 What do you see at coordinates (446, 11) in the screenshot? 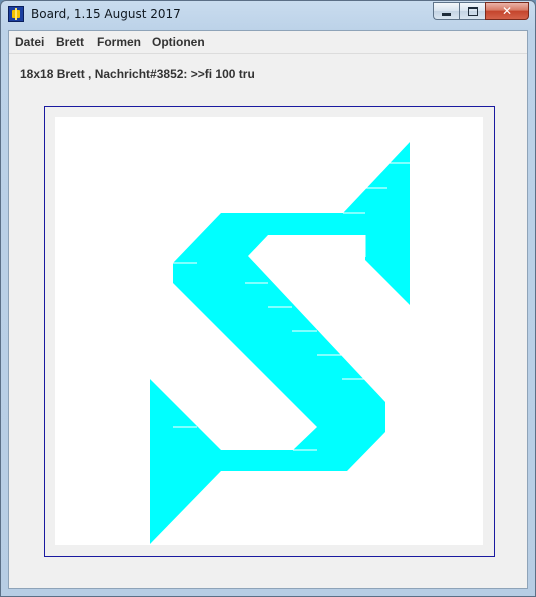
I see `minimize-button` at bounding box center [446, 11].